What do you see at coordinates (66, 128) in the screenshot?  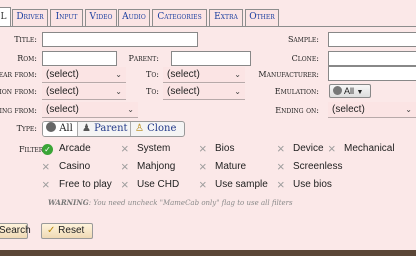 I see `type-all-label: All` at bounding box center [66, 128].